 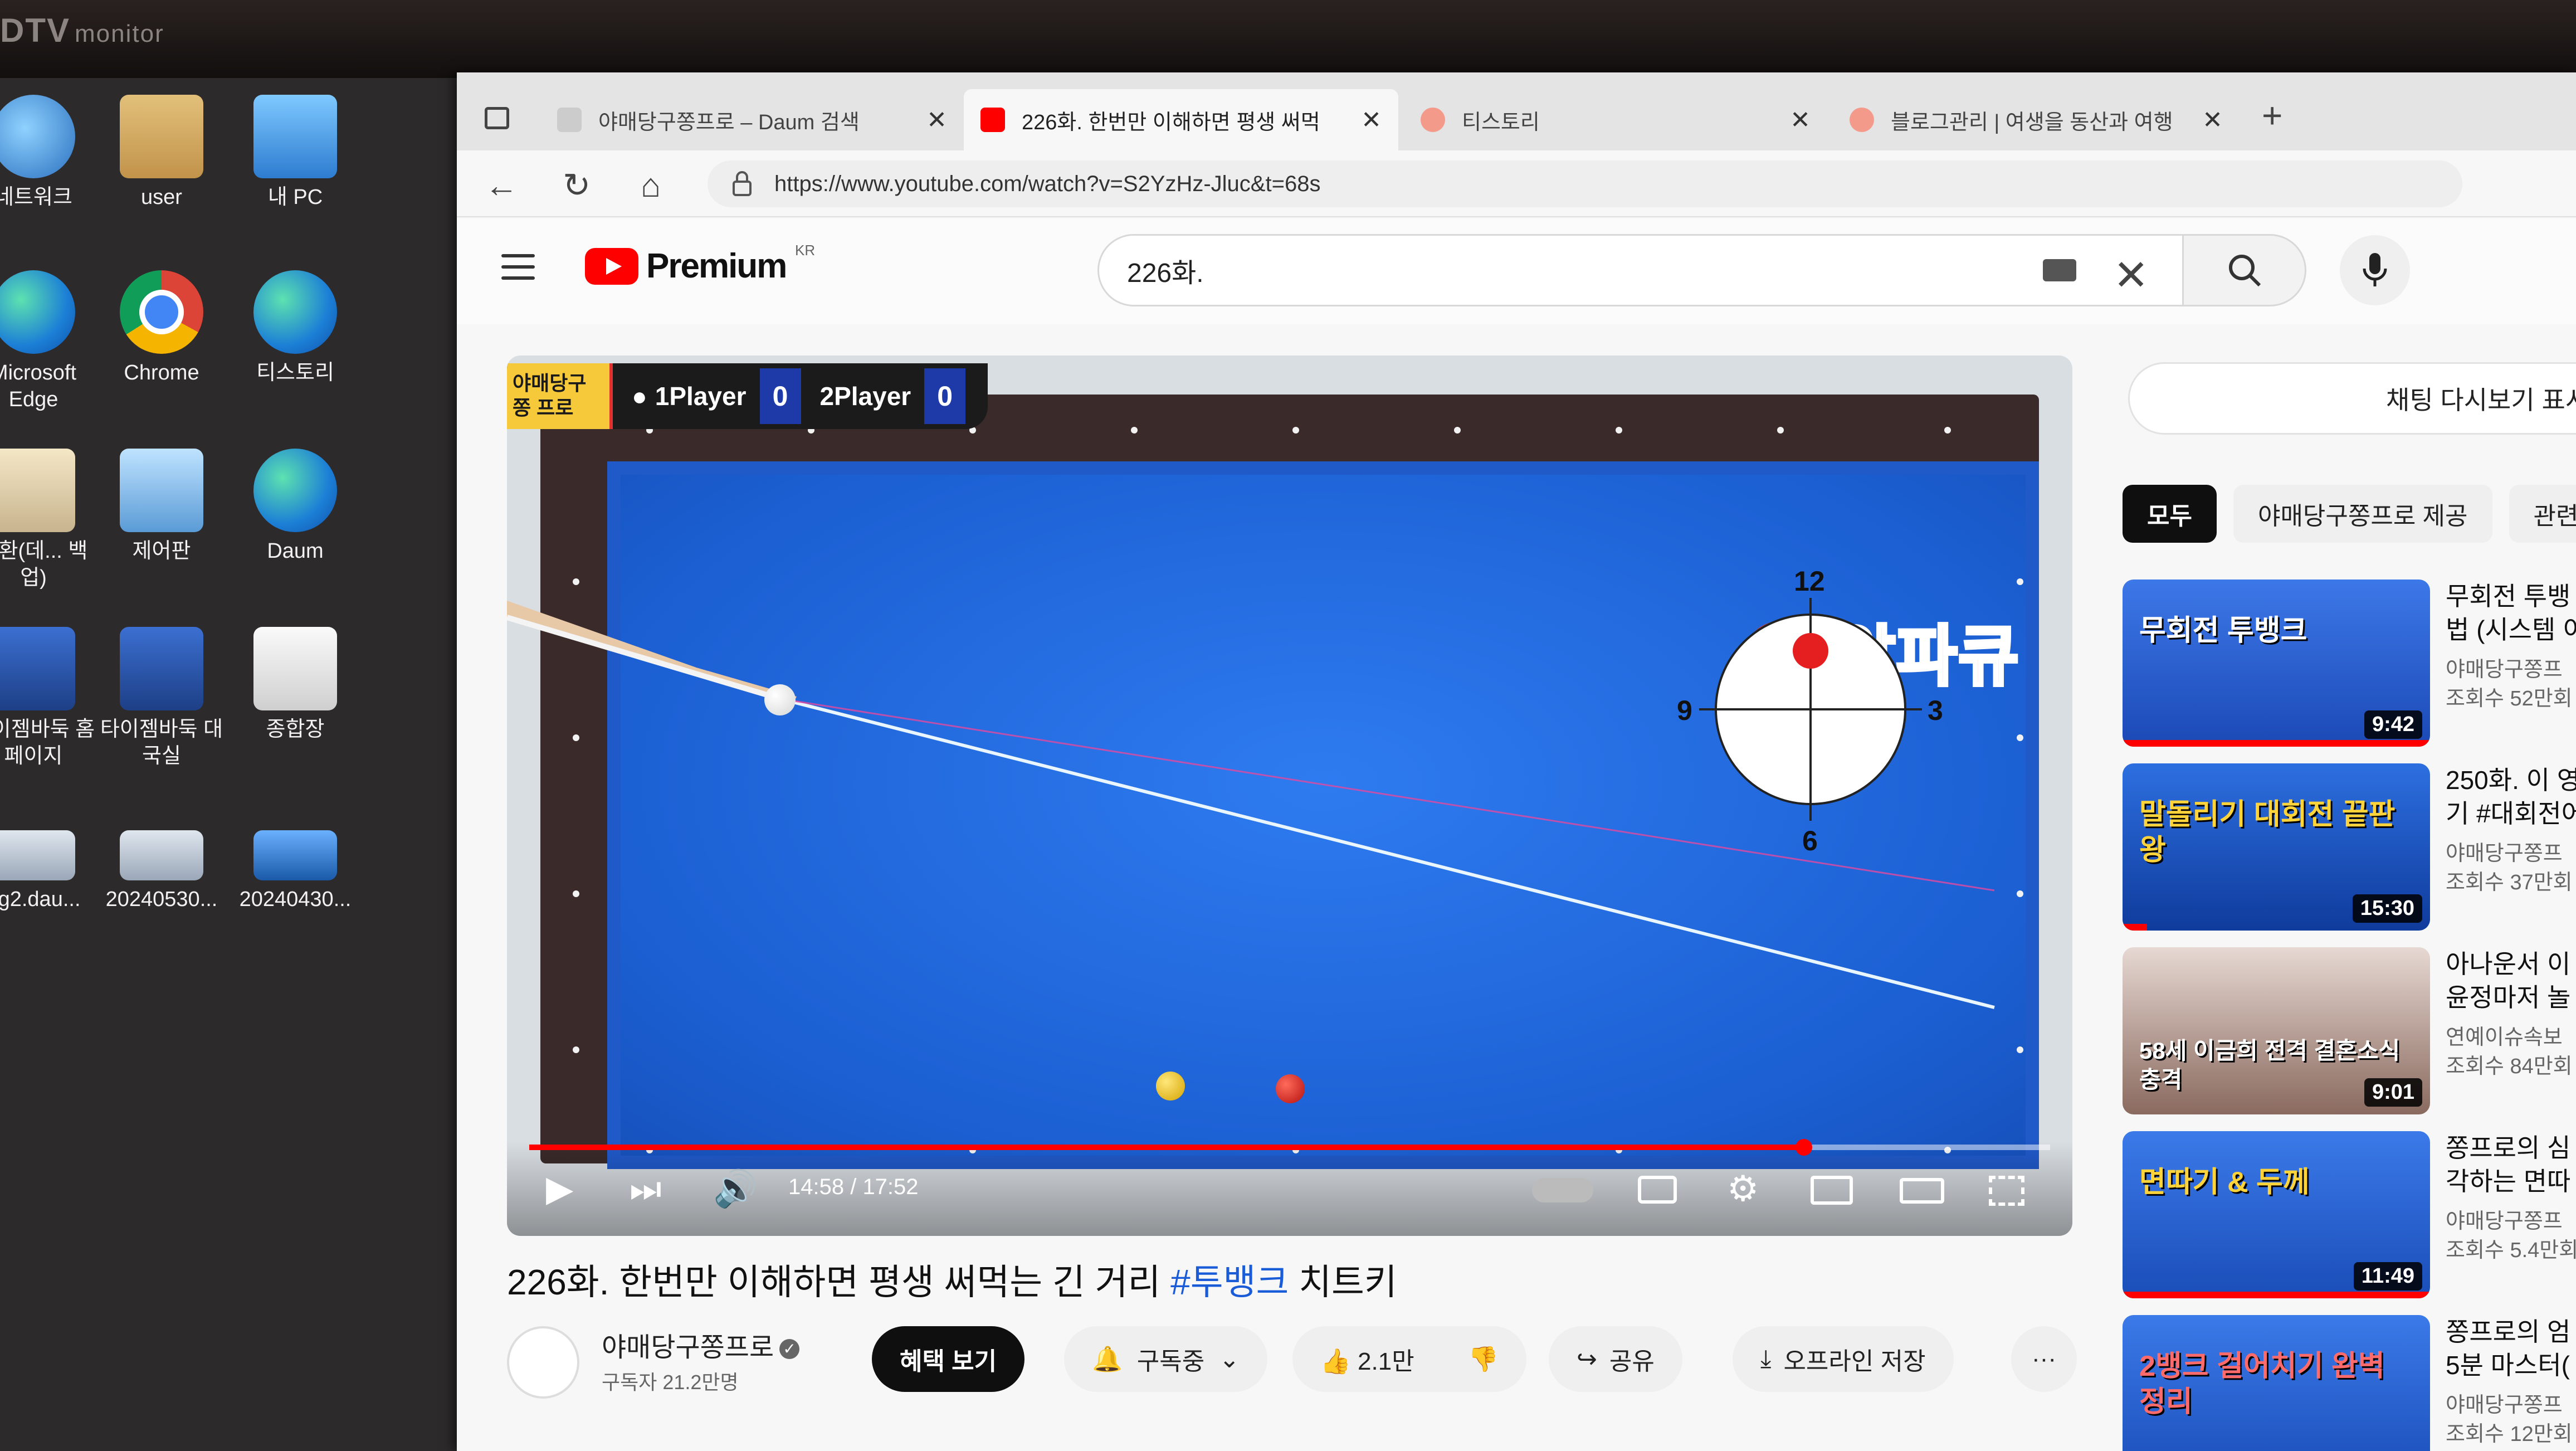 I want to click on video-title: 226화. 한번만 이해하면 평생 써먹는 긴 거리 #투뱅크 치트키, so click(x=952, y=1282).